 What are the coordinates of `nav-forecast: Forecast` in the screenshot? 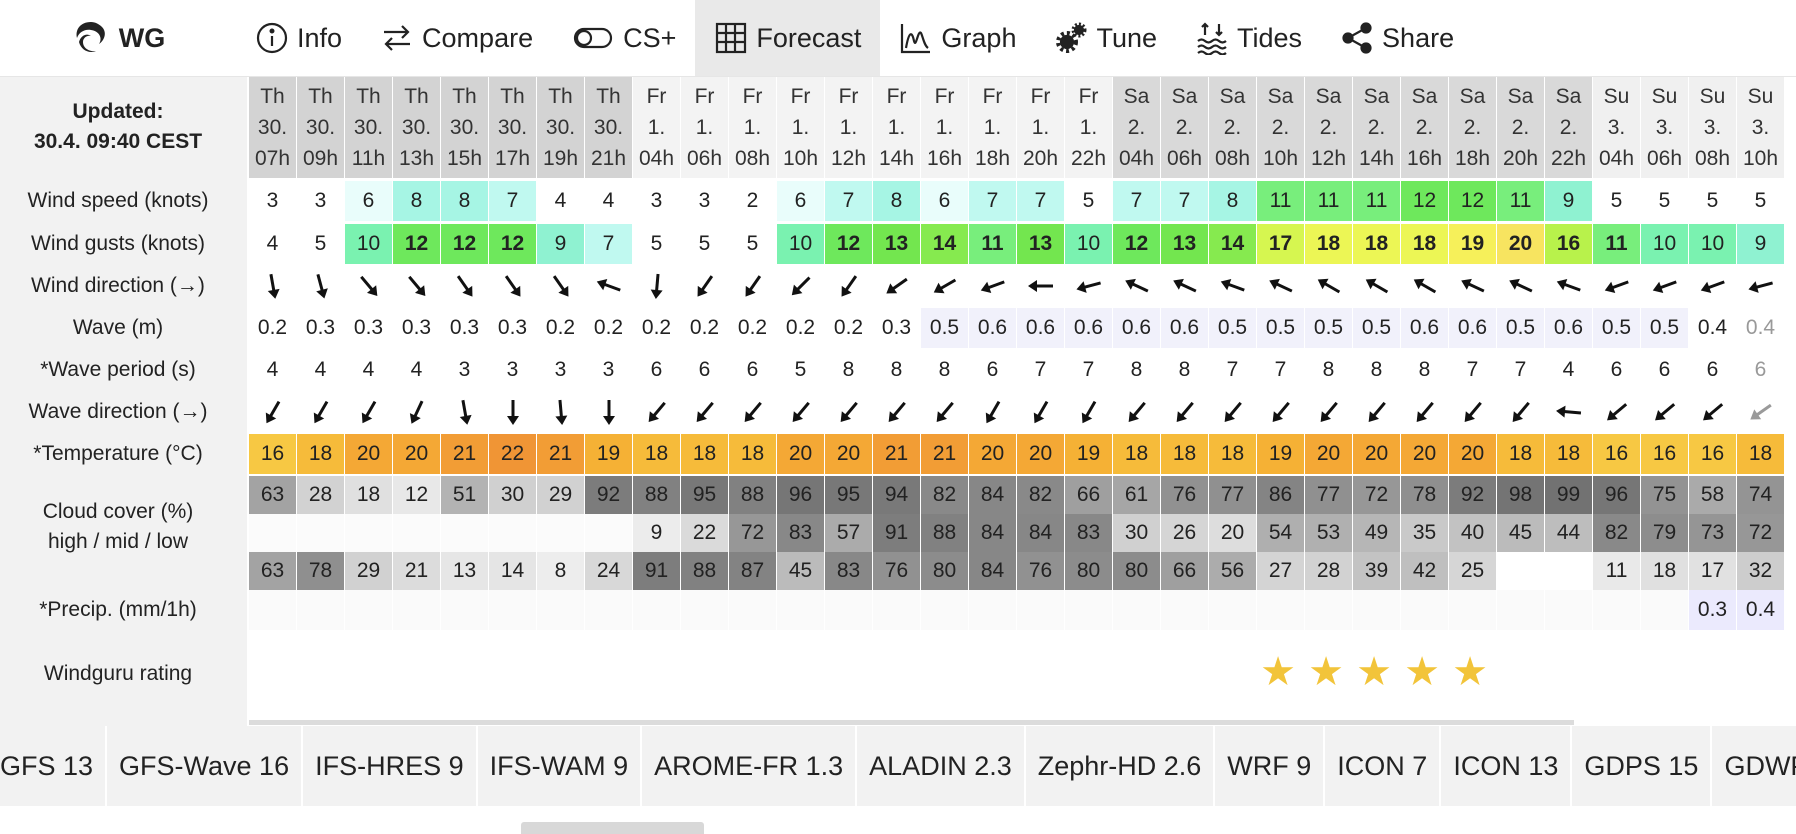 It's located at (788, 38).